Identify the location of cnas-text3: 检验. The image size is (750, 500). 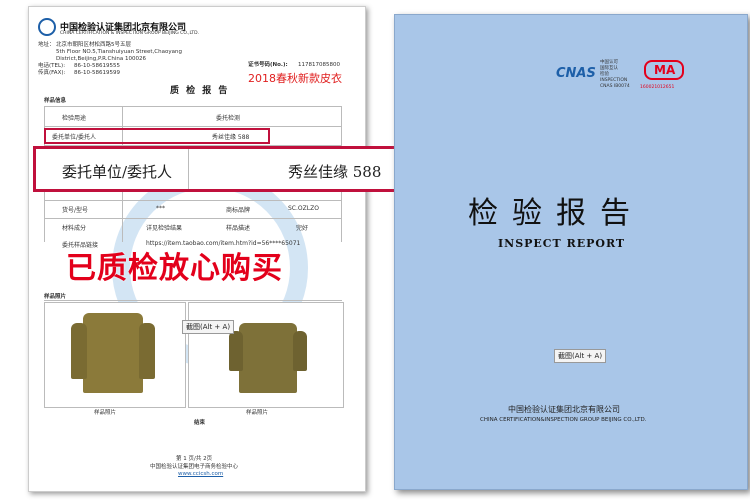
(604, 74).